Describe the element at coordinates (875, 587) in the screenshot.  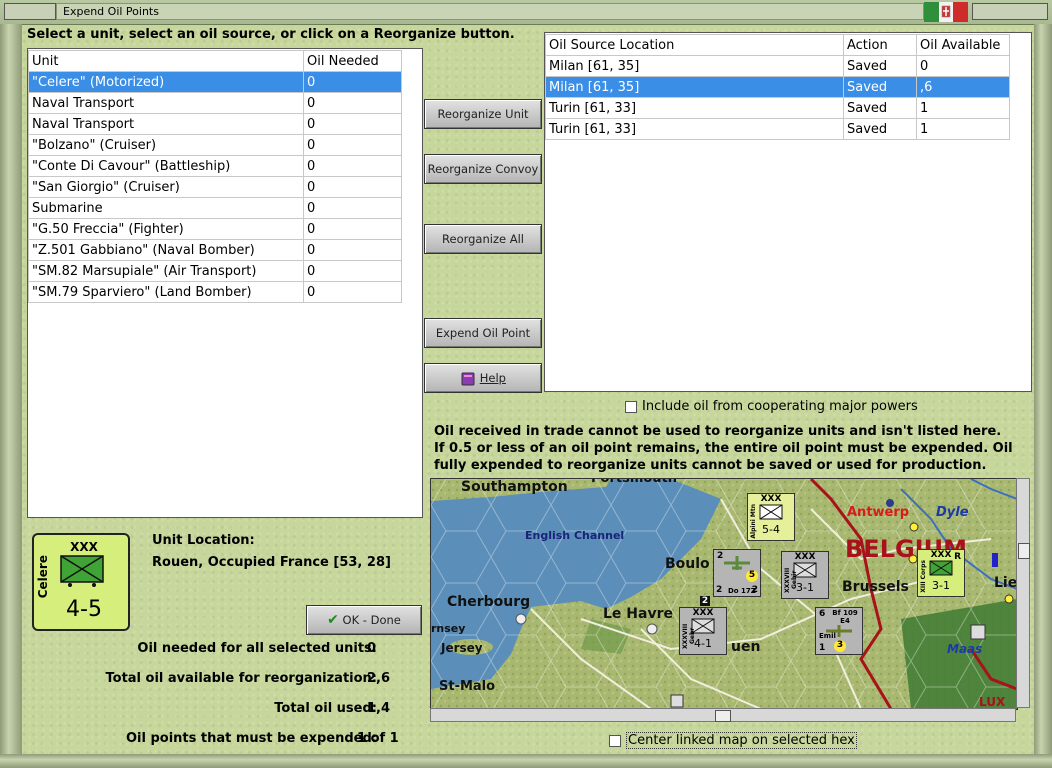
I see `map-label-brussels: Brussels` at that location.